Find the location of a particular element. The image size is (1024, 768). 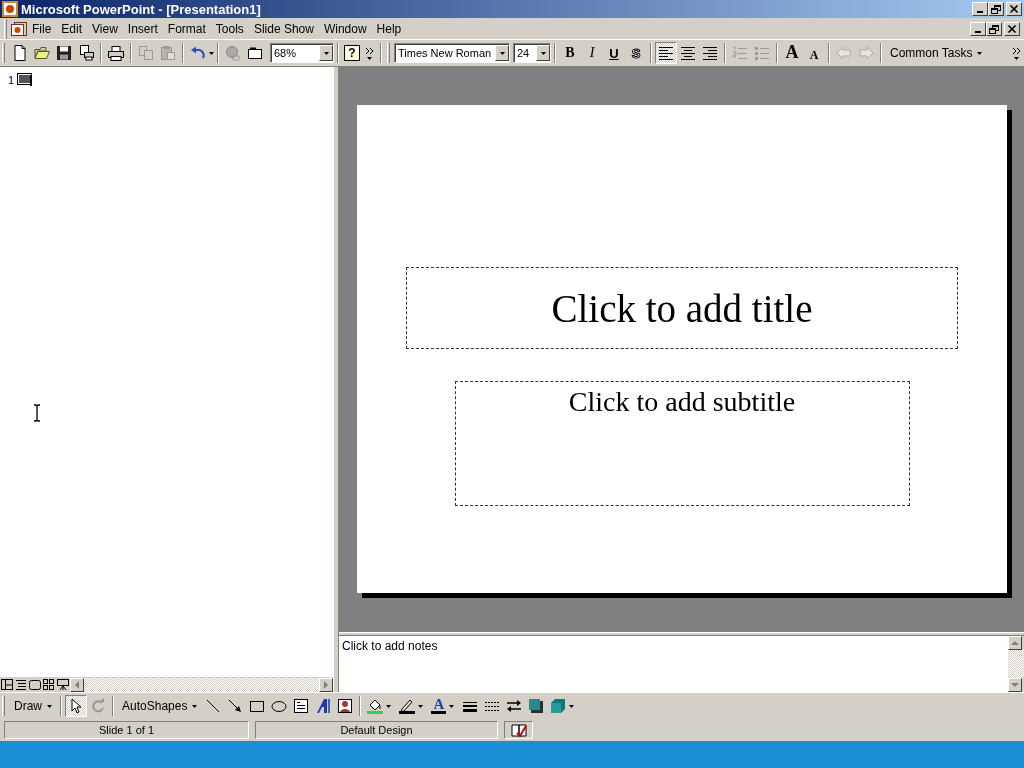

menu-item: Tools is located at coordinates (229, 28).